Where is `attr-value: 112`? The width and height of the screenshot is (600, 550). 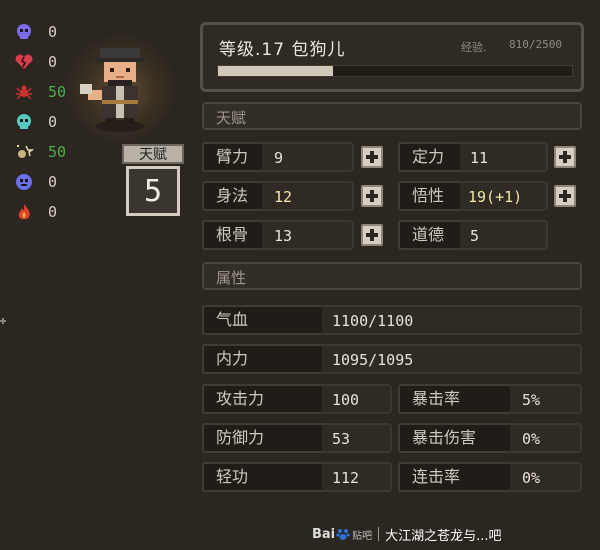
attr-value: 112 is located at coordinates (346, 478).